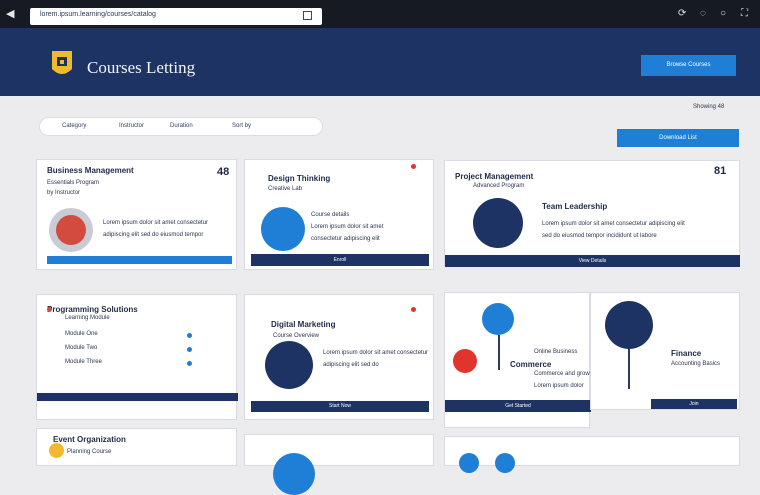  What do you see at coordinates (703, 14) in the screenshot?
I see `status-icon: ◌` at bounding box center [703, 14].